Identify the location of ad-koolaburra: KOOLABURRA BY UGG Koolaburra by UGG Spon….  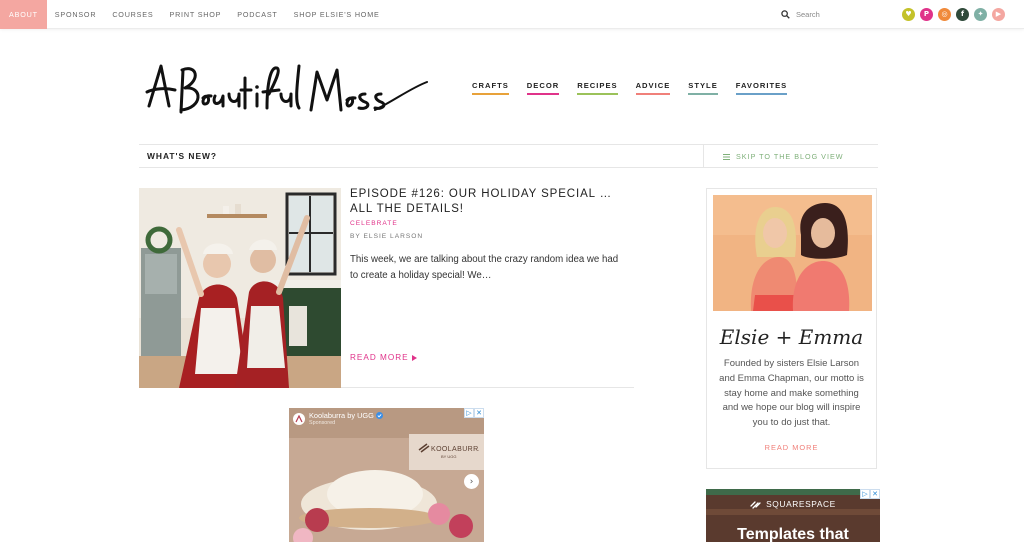
(386, 475).